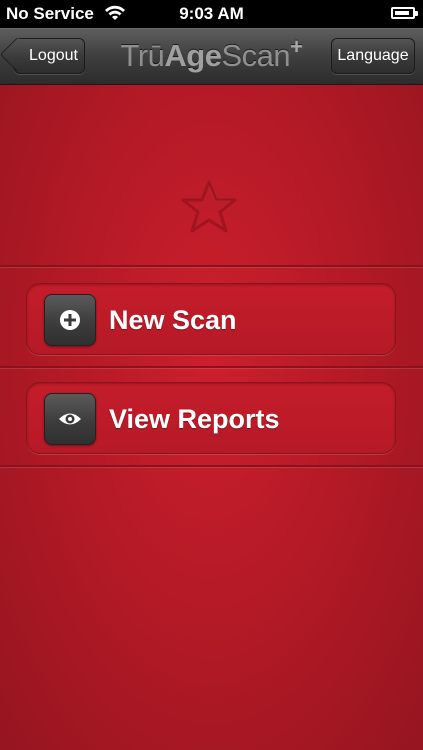  I want to click on logo-plus: +, so click(296, 46).